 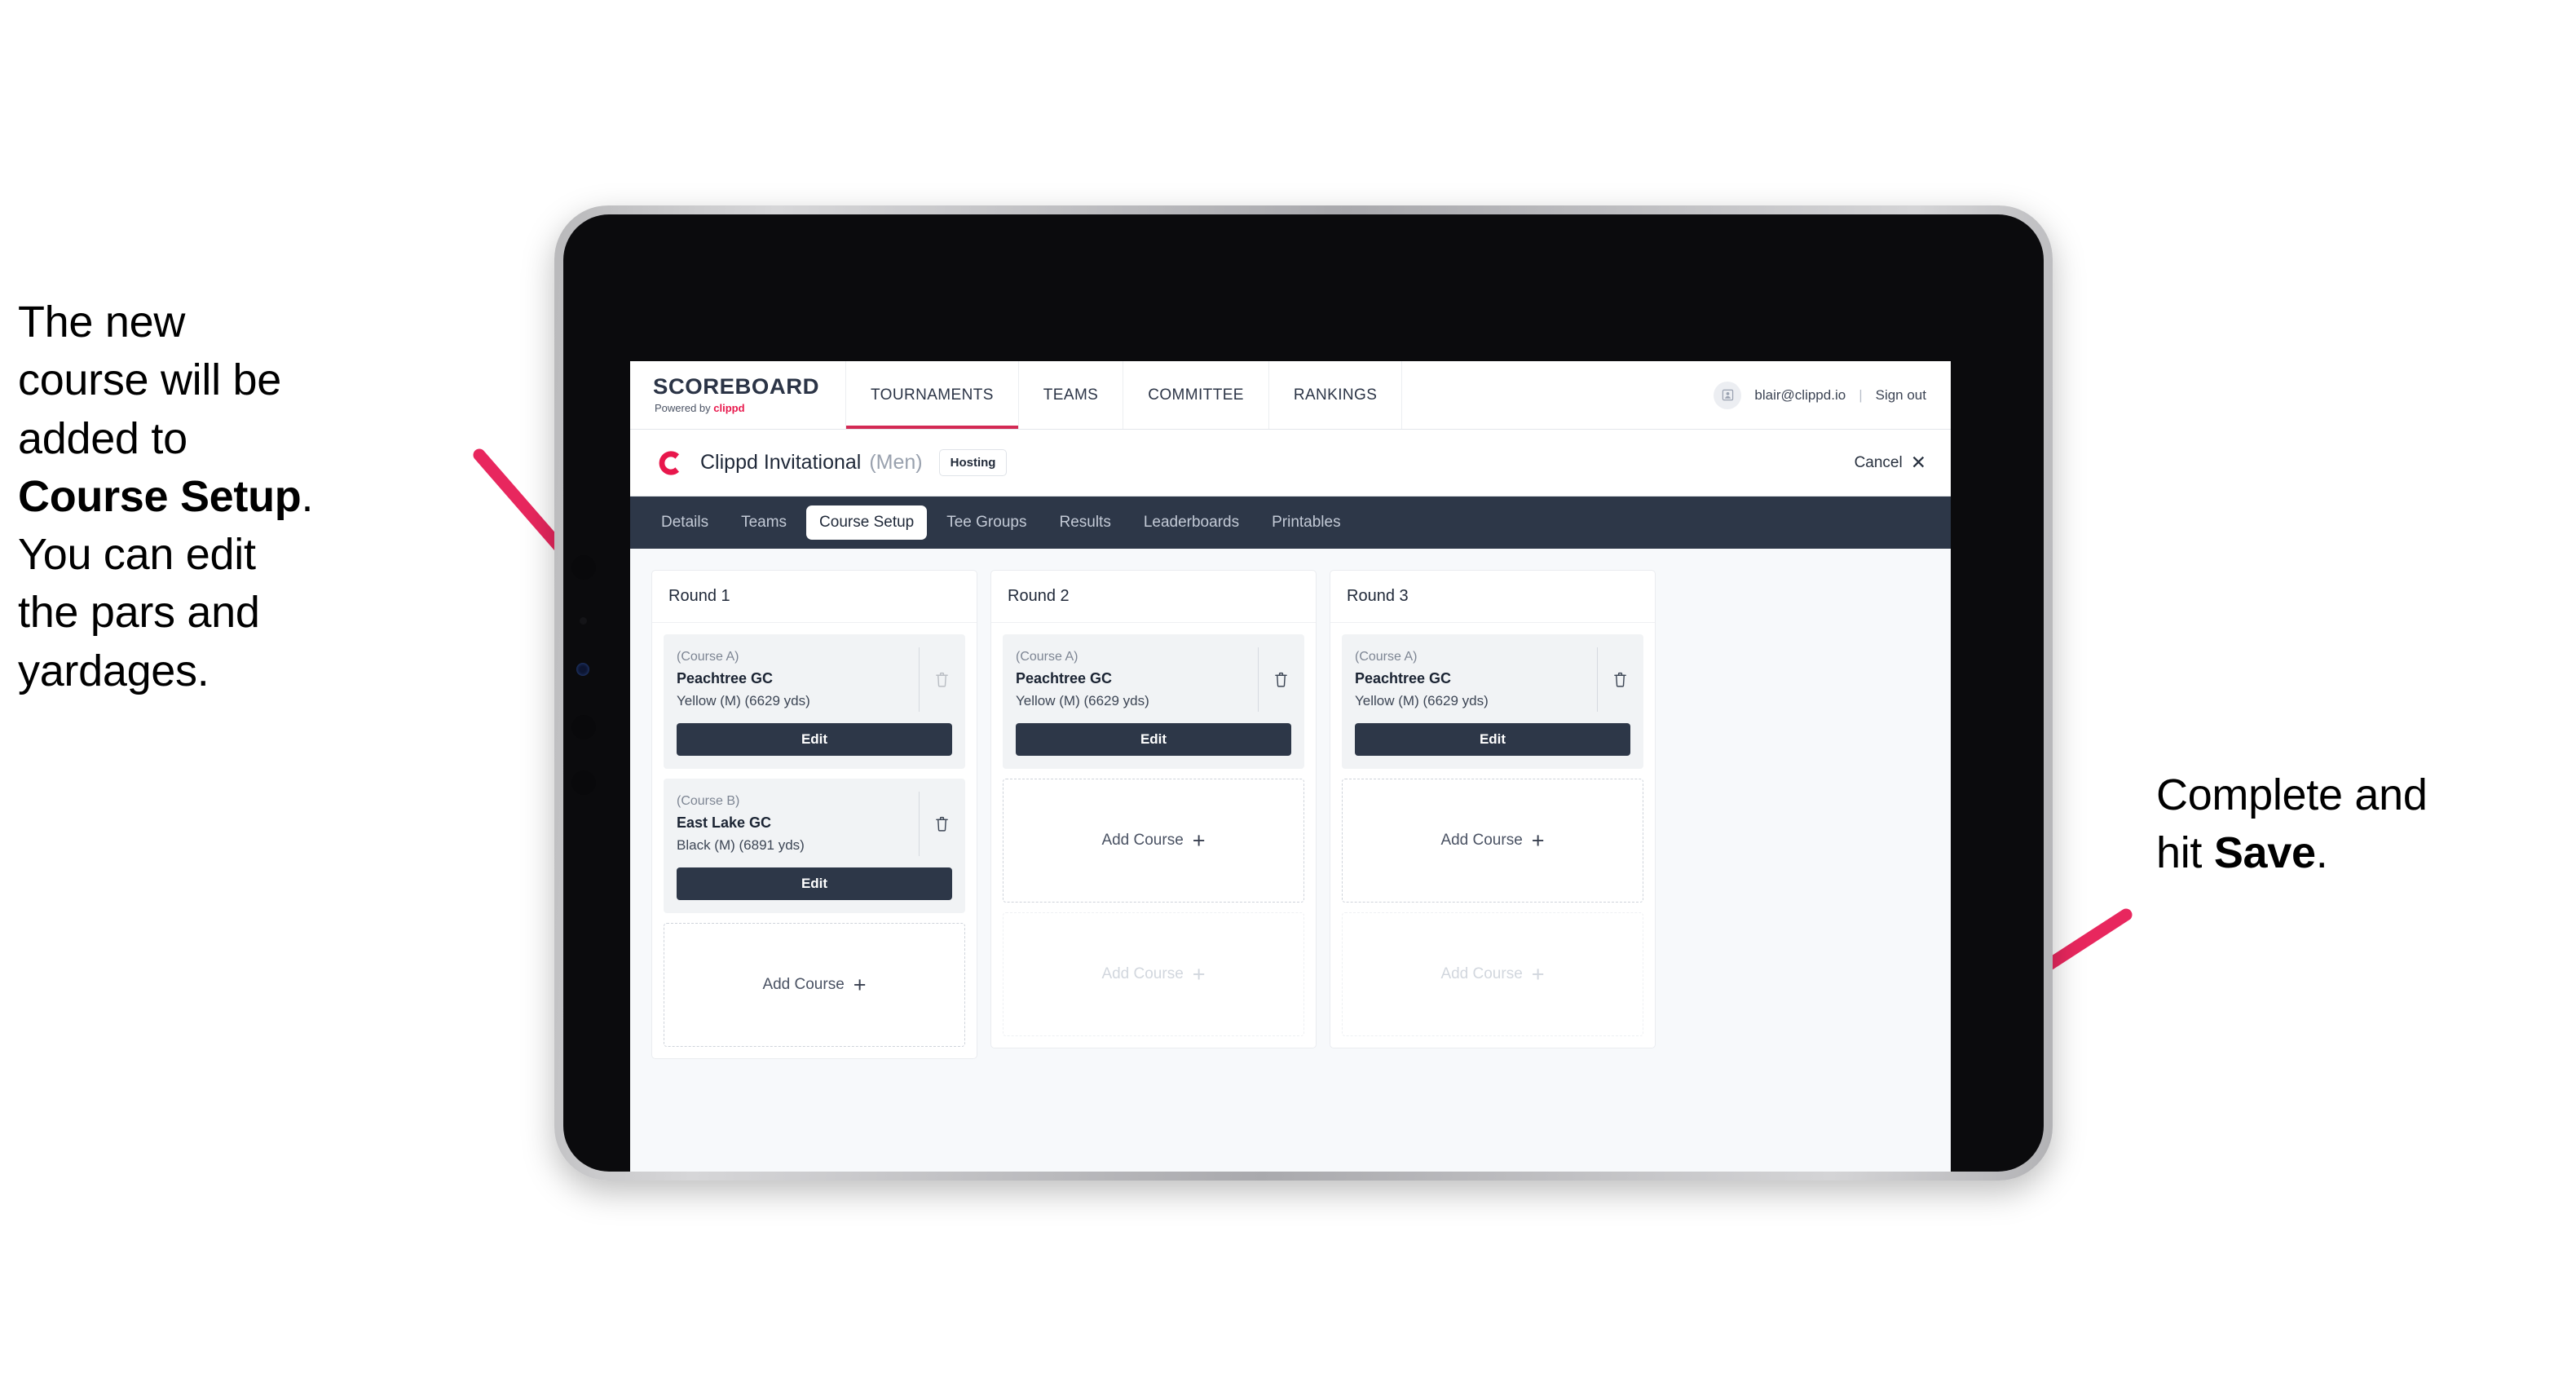 I want to click on tab-details: Details, so click(x=684, y=522).